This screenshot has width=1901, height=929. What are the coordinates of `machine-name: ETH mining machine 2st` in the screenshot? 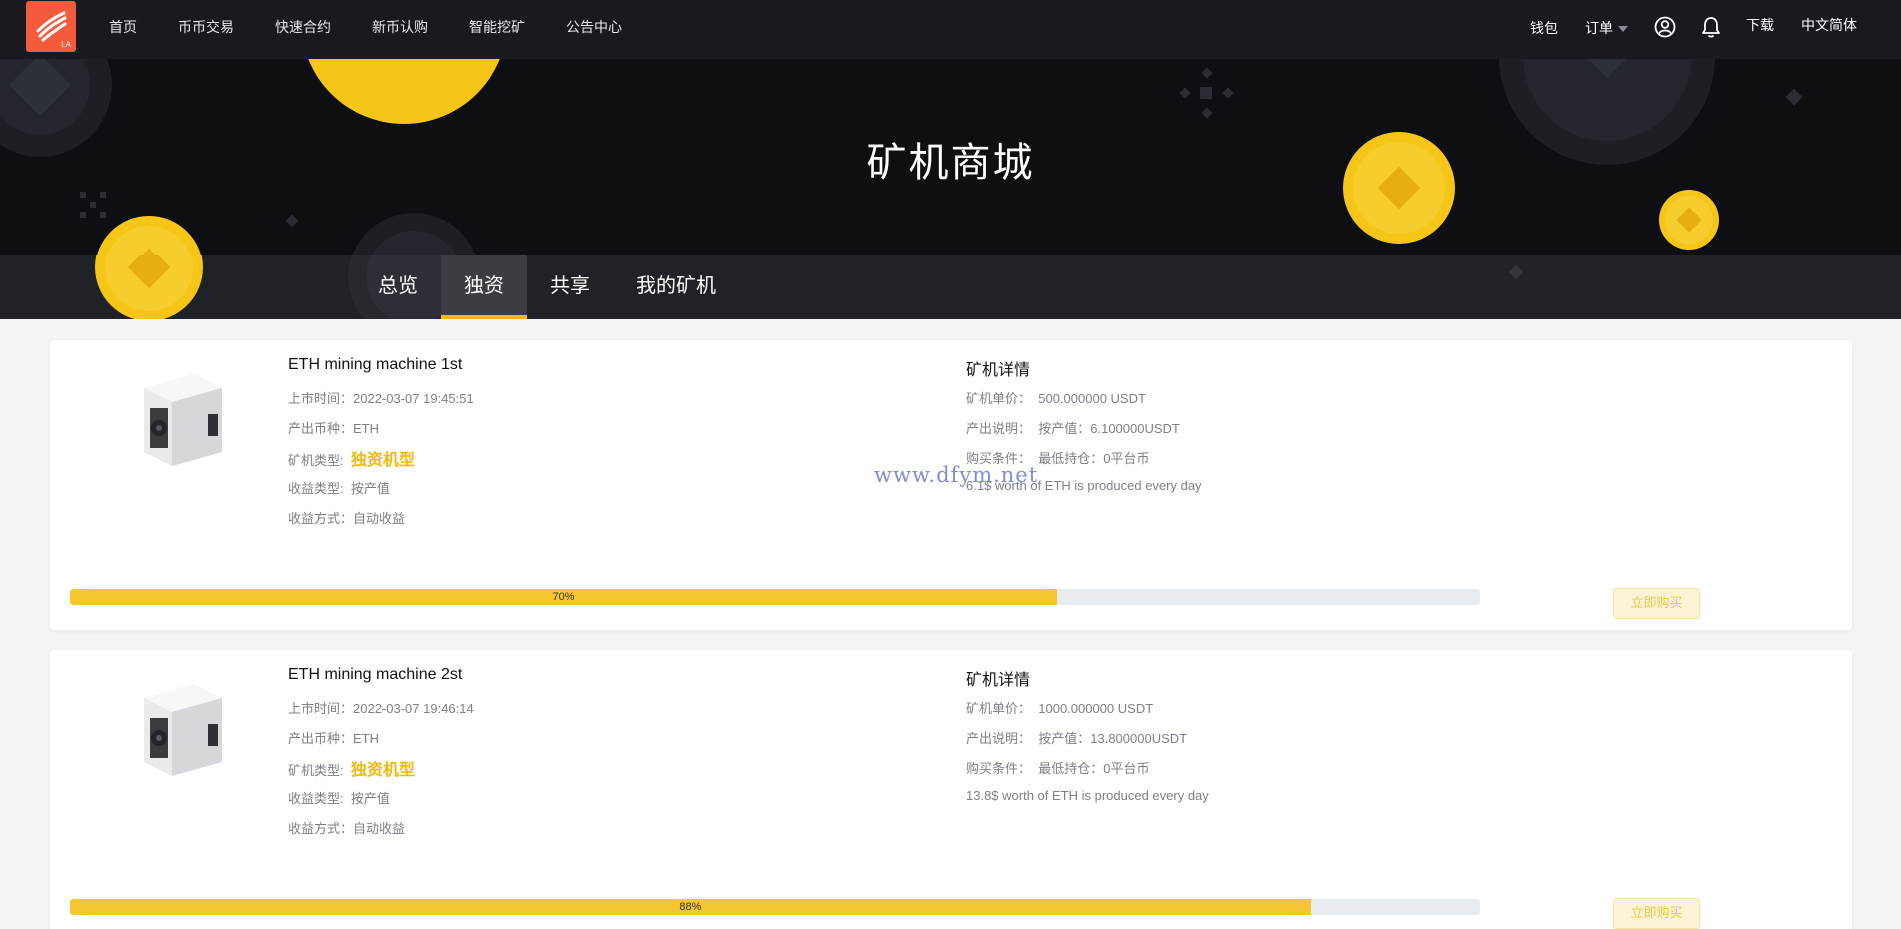 It's located at (375, 674).